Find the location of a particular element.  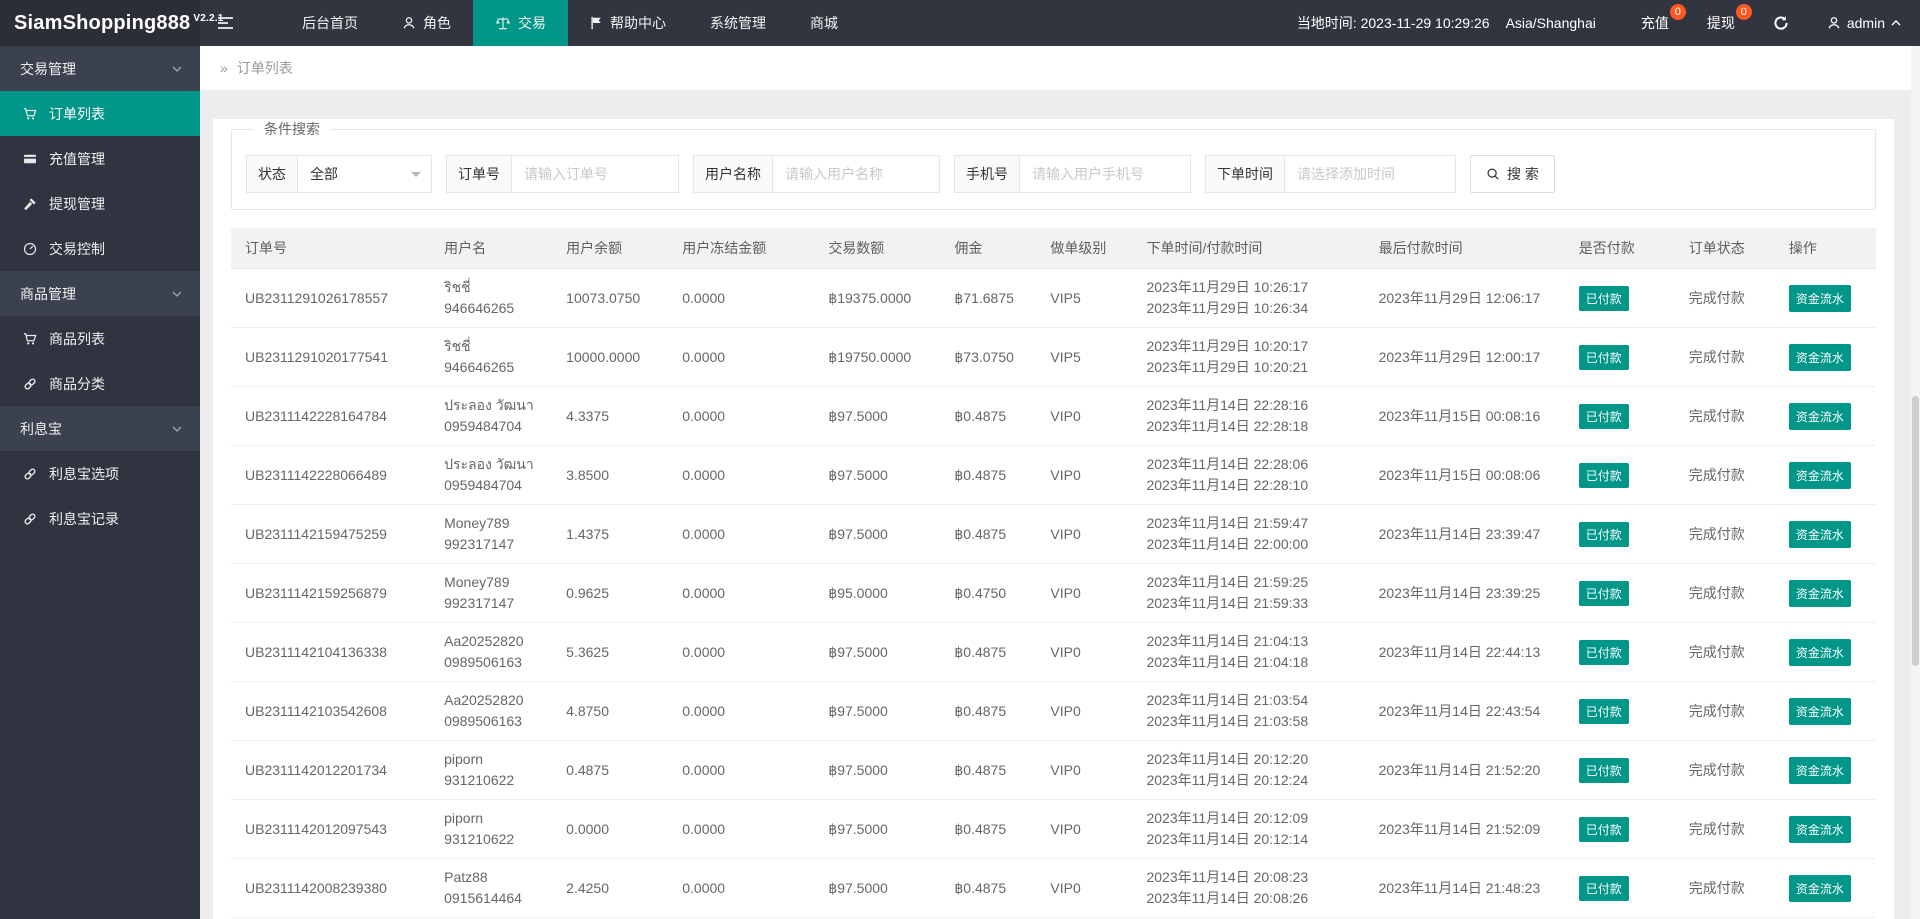

refresh-button is located at coordinates (1781, 23).